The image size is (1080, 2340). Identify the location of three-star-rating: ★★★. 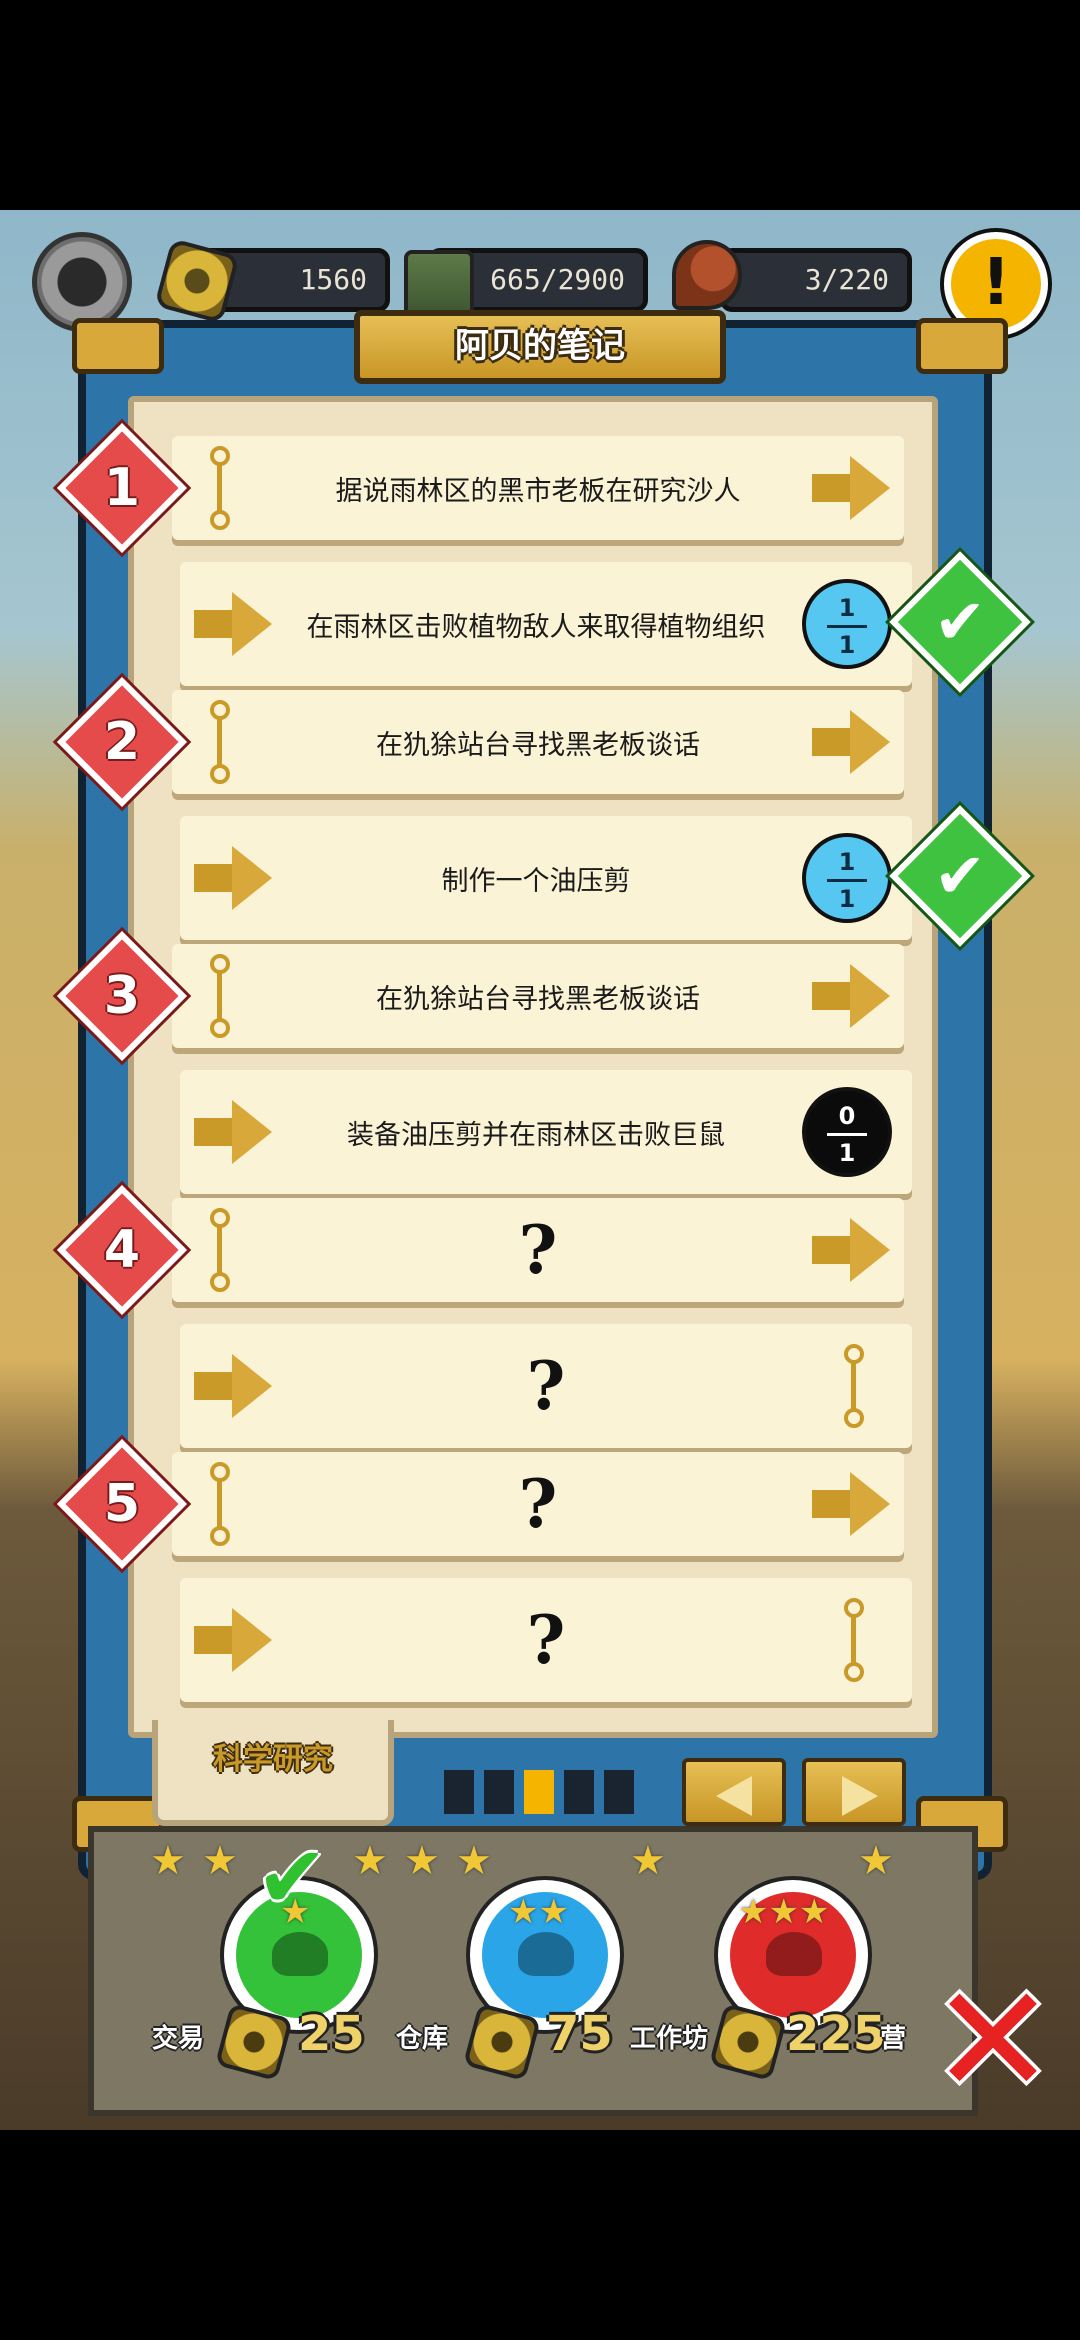
(784, 1912).